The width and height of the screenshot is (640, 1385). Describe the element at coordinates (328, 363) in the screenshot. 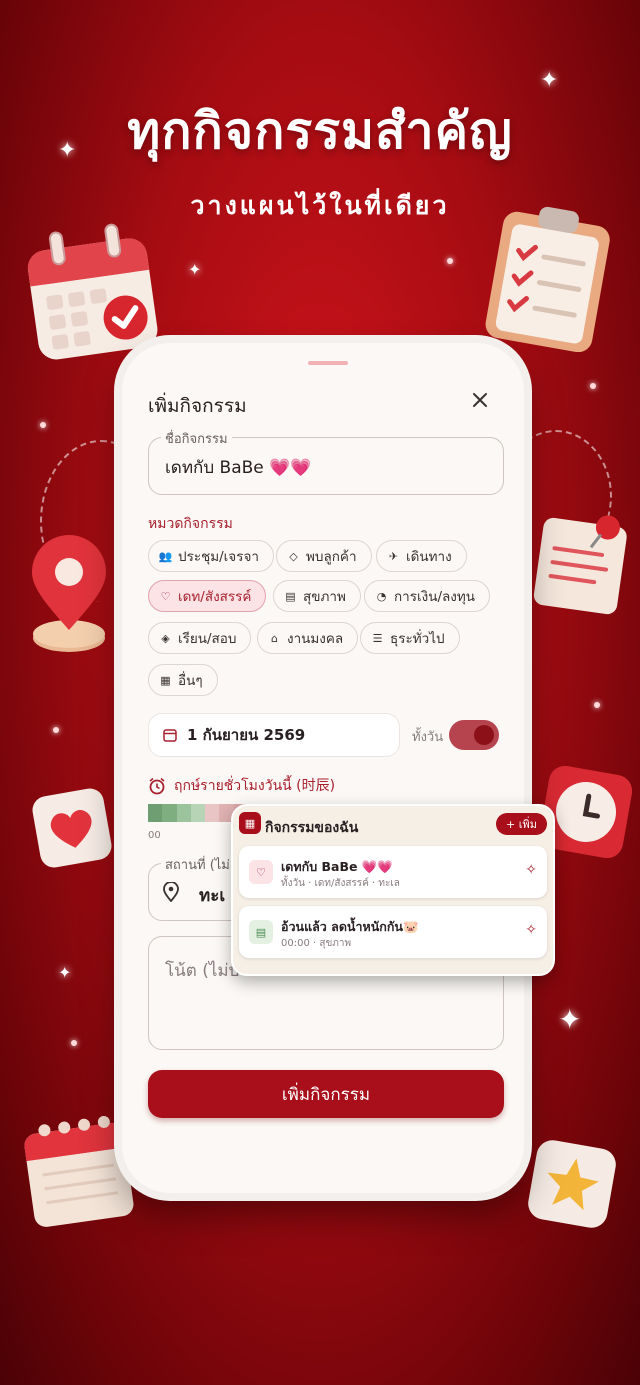

I see `sheet-handle` at that location.